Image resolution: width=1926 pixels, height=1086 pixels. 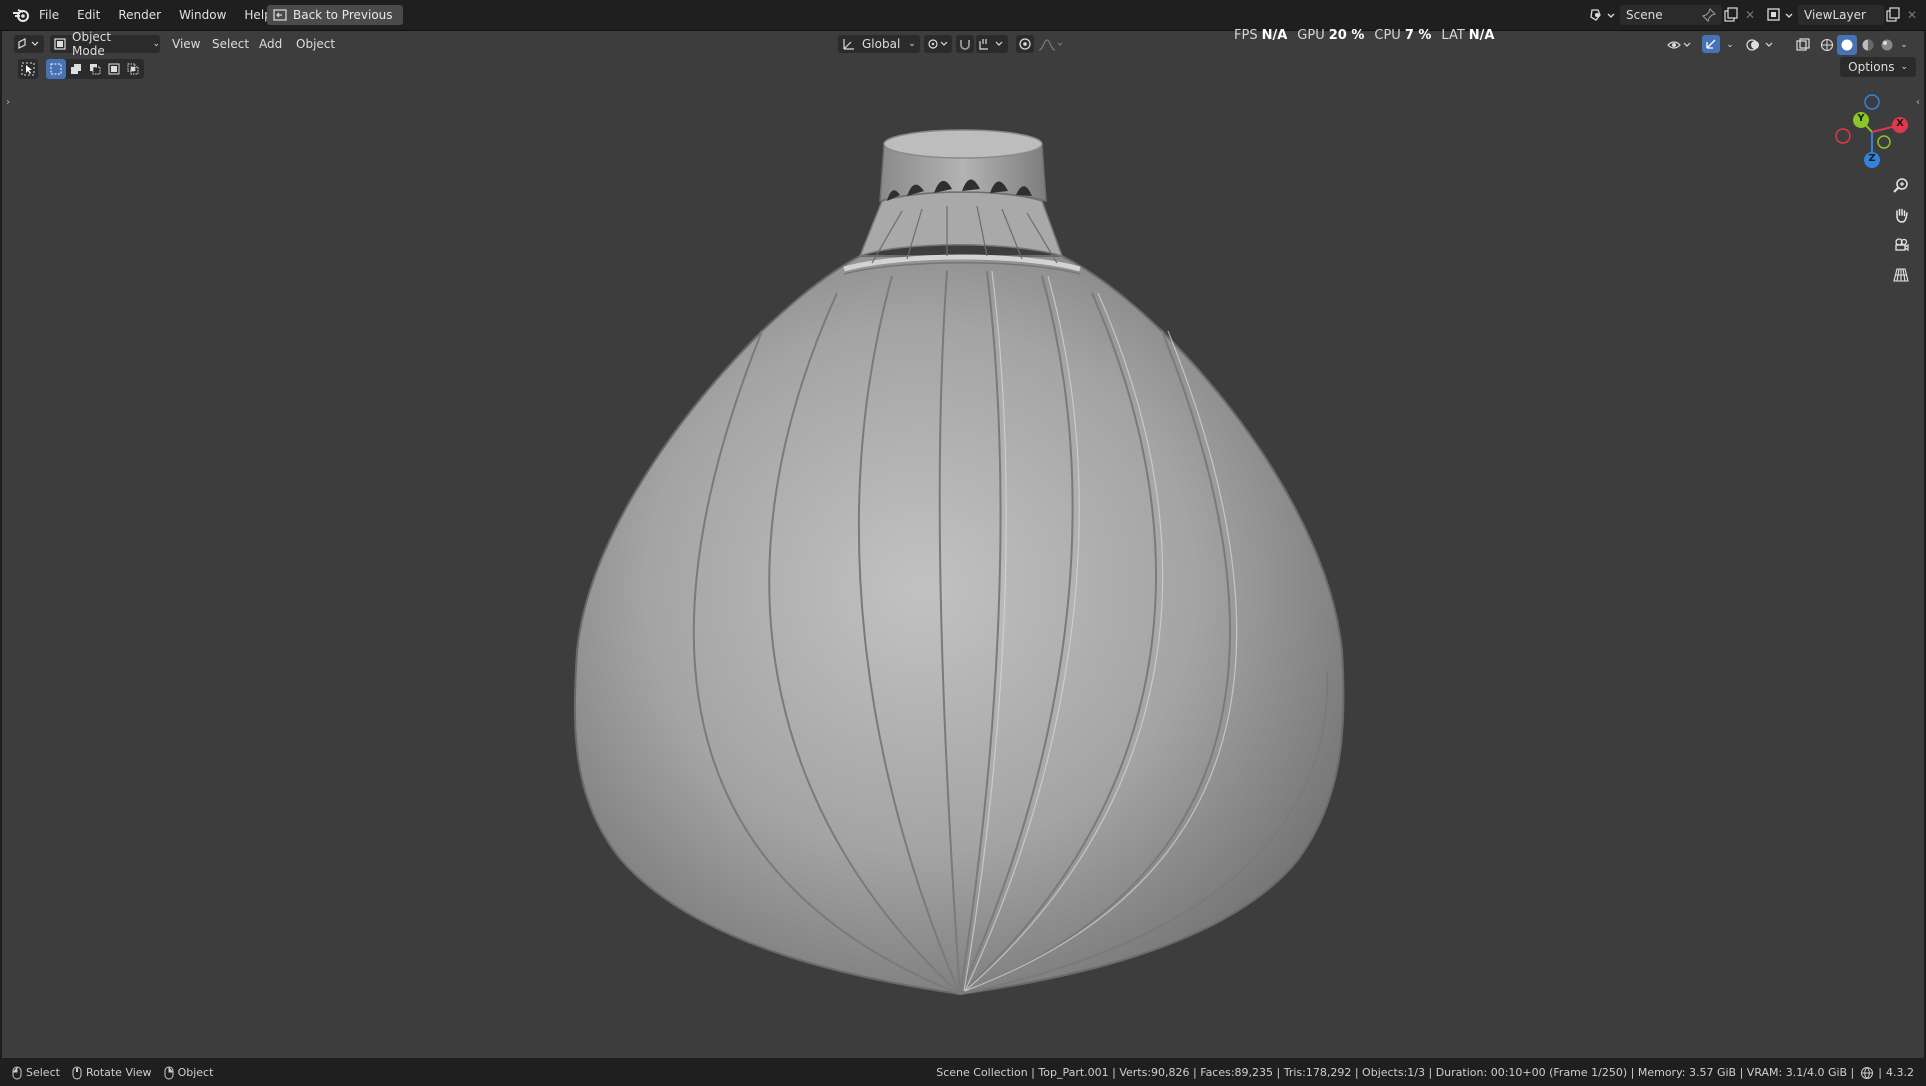 What do you see at coordinates (1418, 35) in the screenshot?
I see `cpu-value: 7 %` at bounding box center [1418, 35].